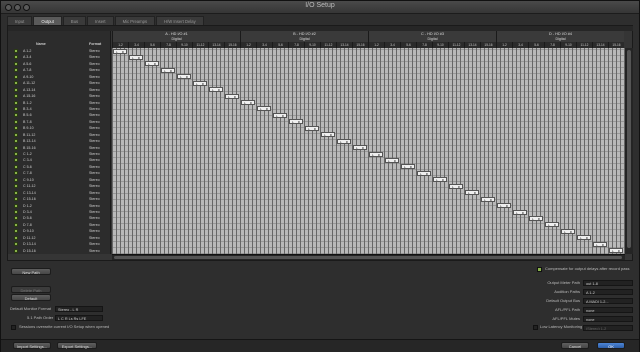 This screenshot has height=352, width=640. I want to click on cancel-button: Cancel, so click(575, 345).